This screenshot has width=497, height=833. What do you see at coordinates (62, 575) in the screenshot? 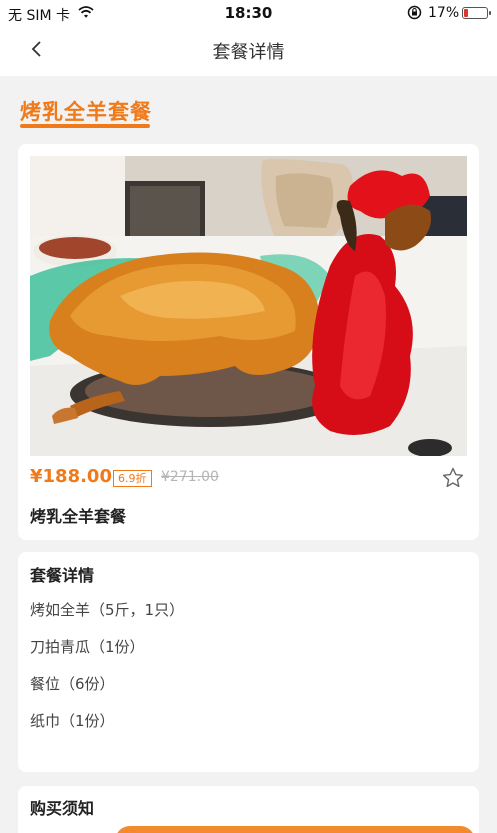
I see `detail-title: 套餐详情` at bounding box center [62, 575].